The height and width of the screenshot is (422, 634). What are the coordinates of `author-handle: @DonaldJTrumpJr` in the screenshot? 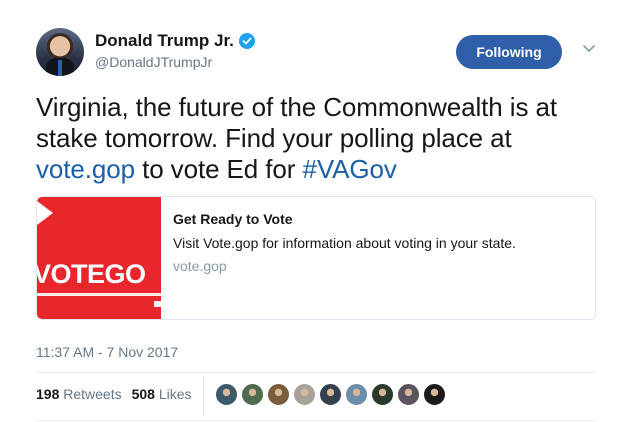 It's located at (153, 62).